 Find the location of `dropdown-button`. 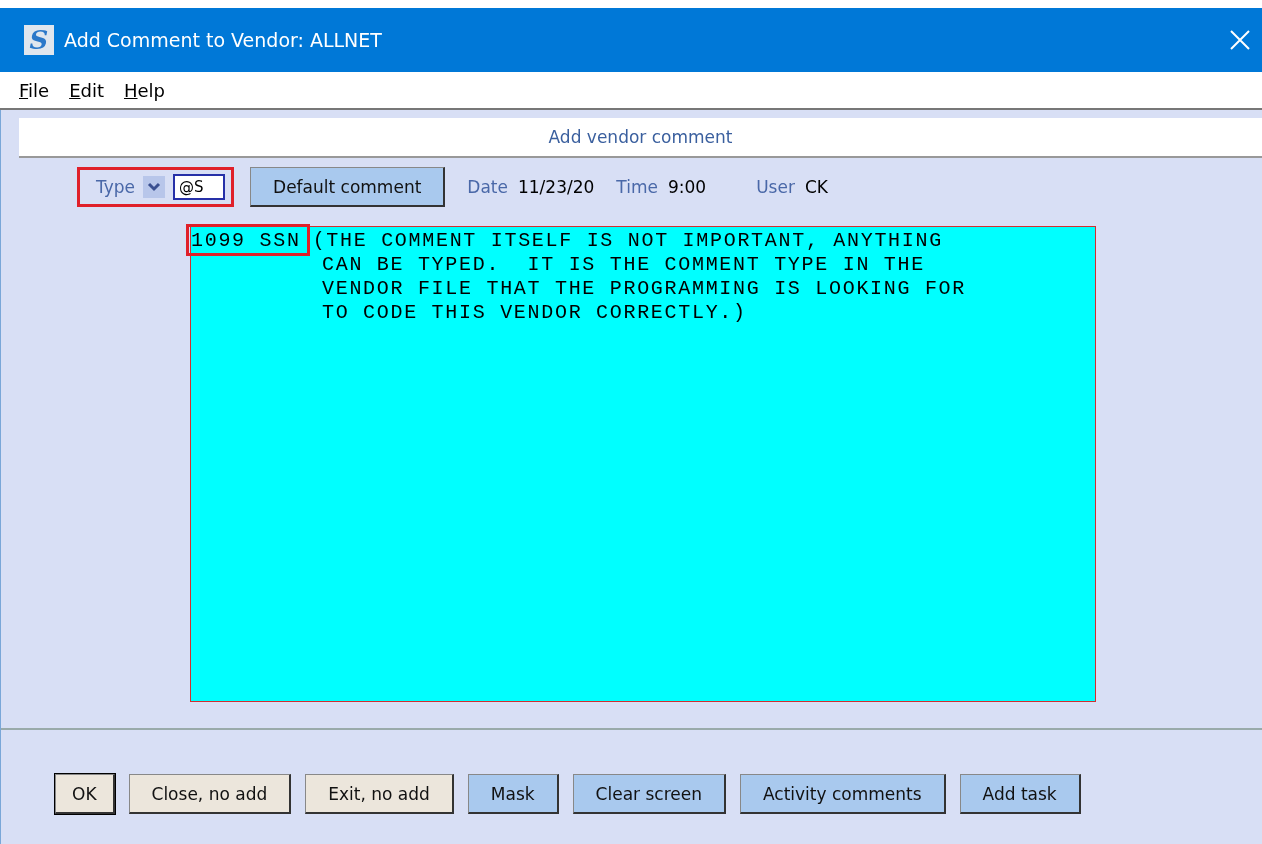

dropdown-button is located at coordinates (154, 187).